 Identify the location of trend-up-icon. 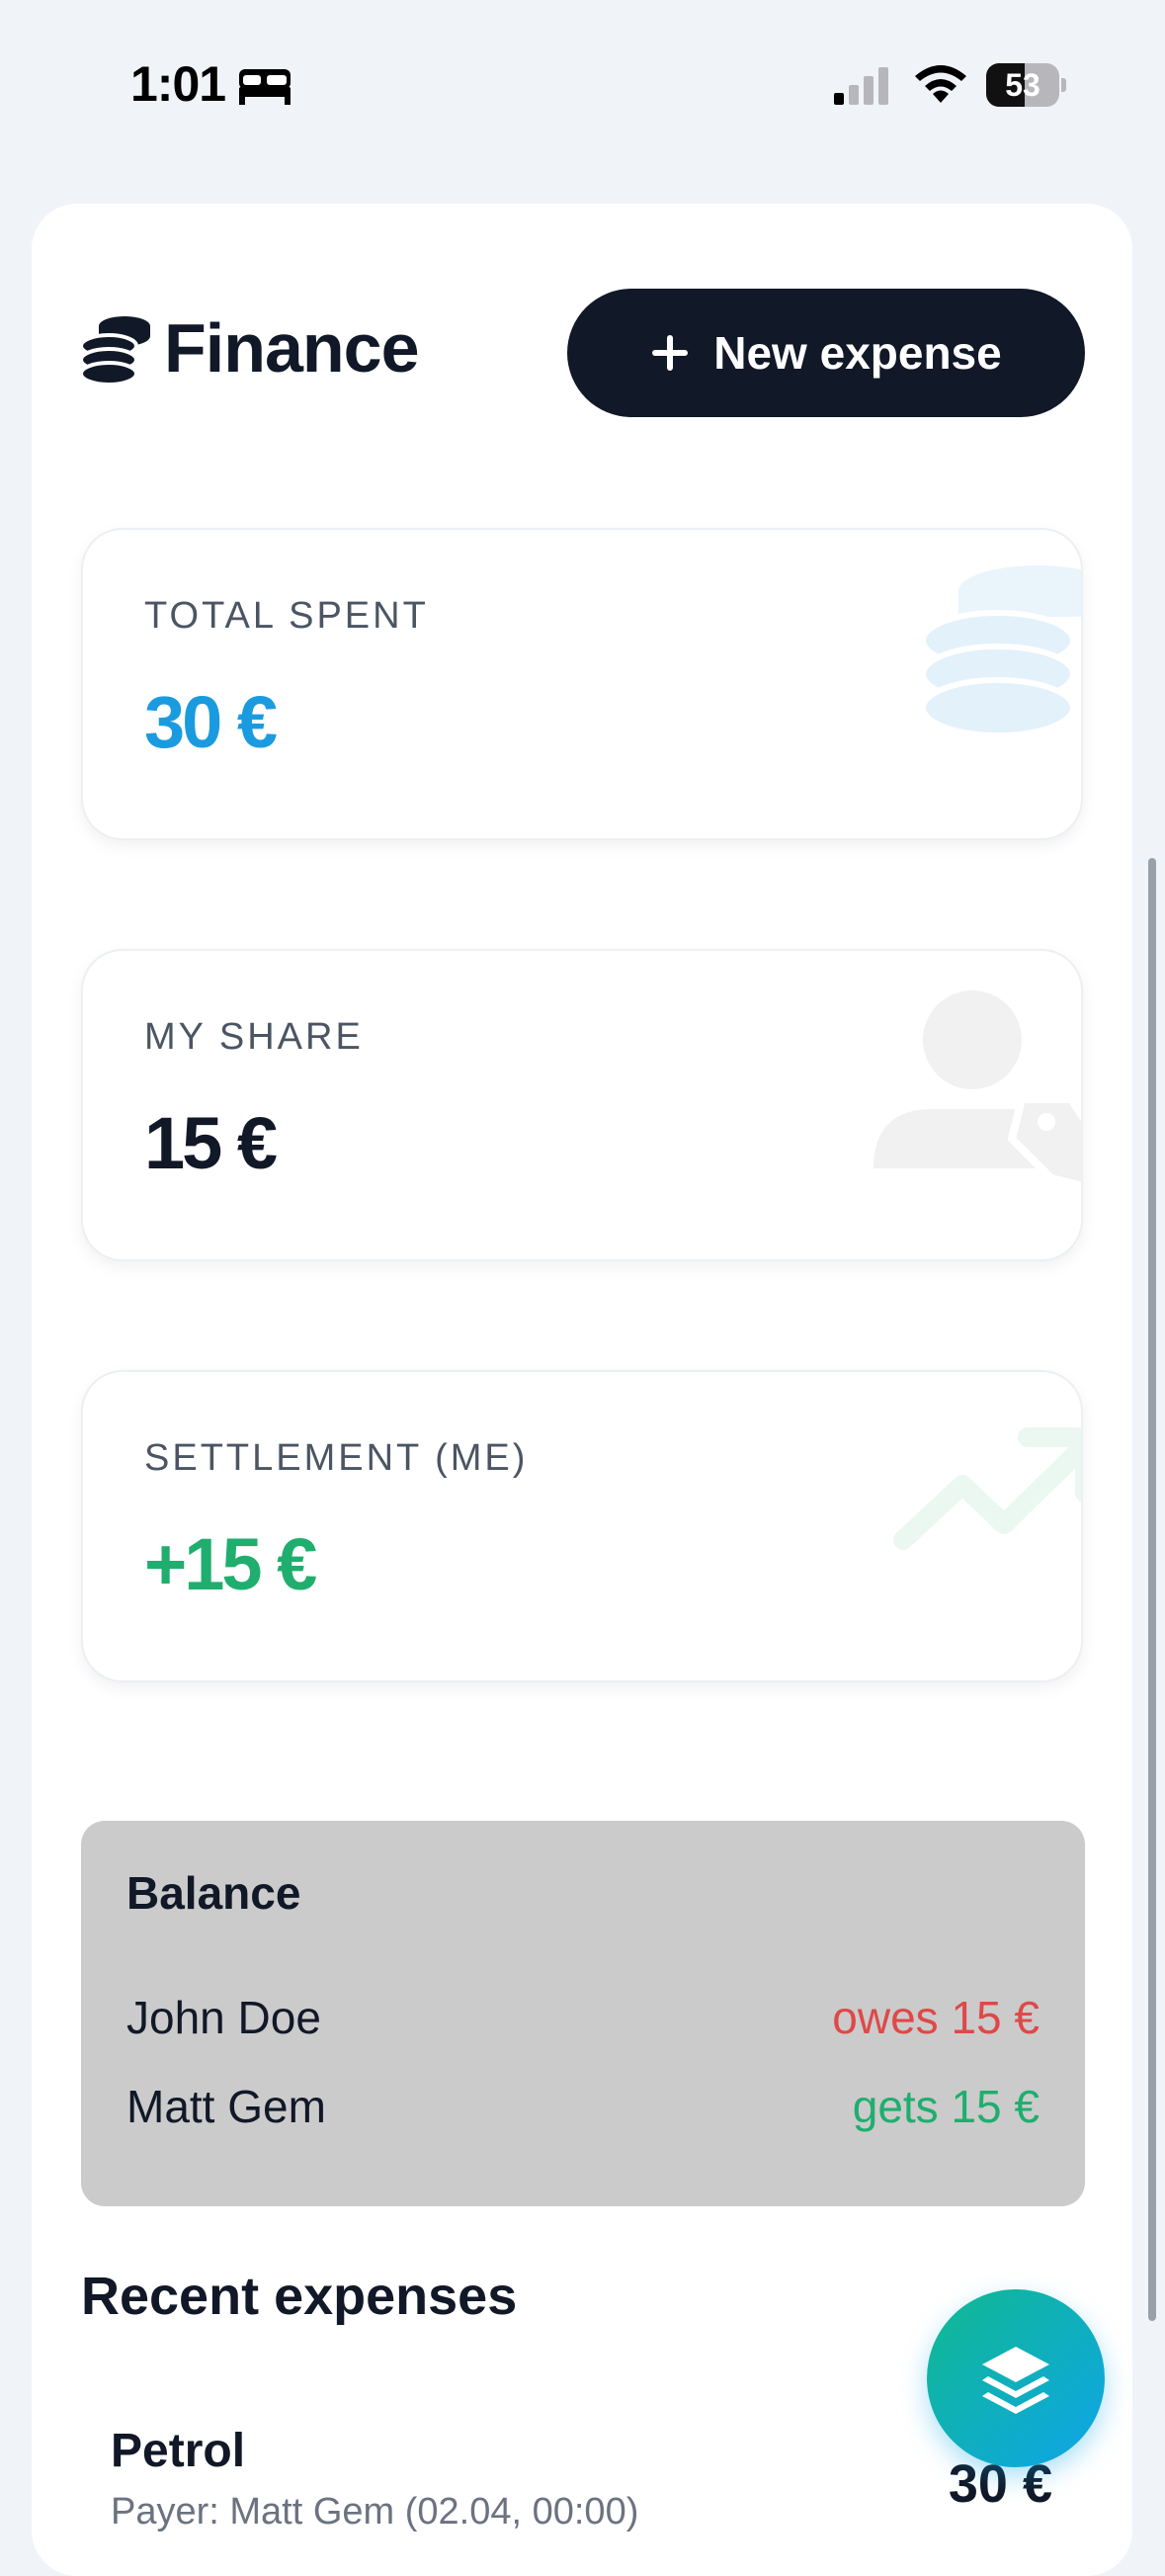
(987, 1488).